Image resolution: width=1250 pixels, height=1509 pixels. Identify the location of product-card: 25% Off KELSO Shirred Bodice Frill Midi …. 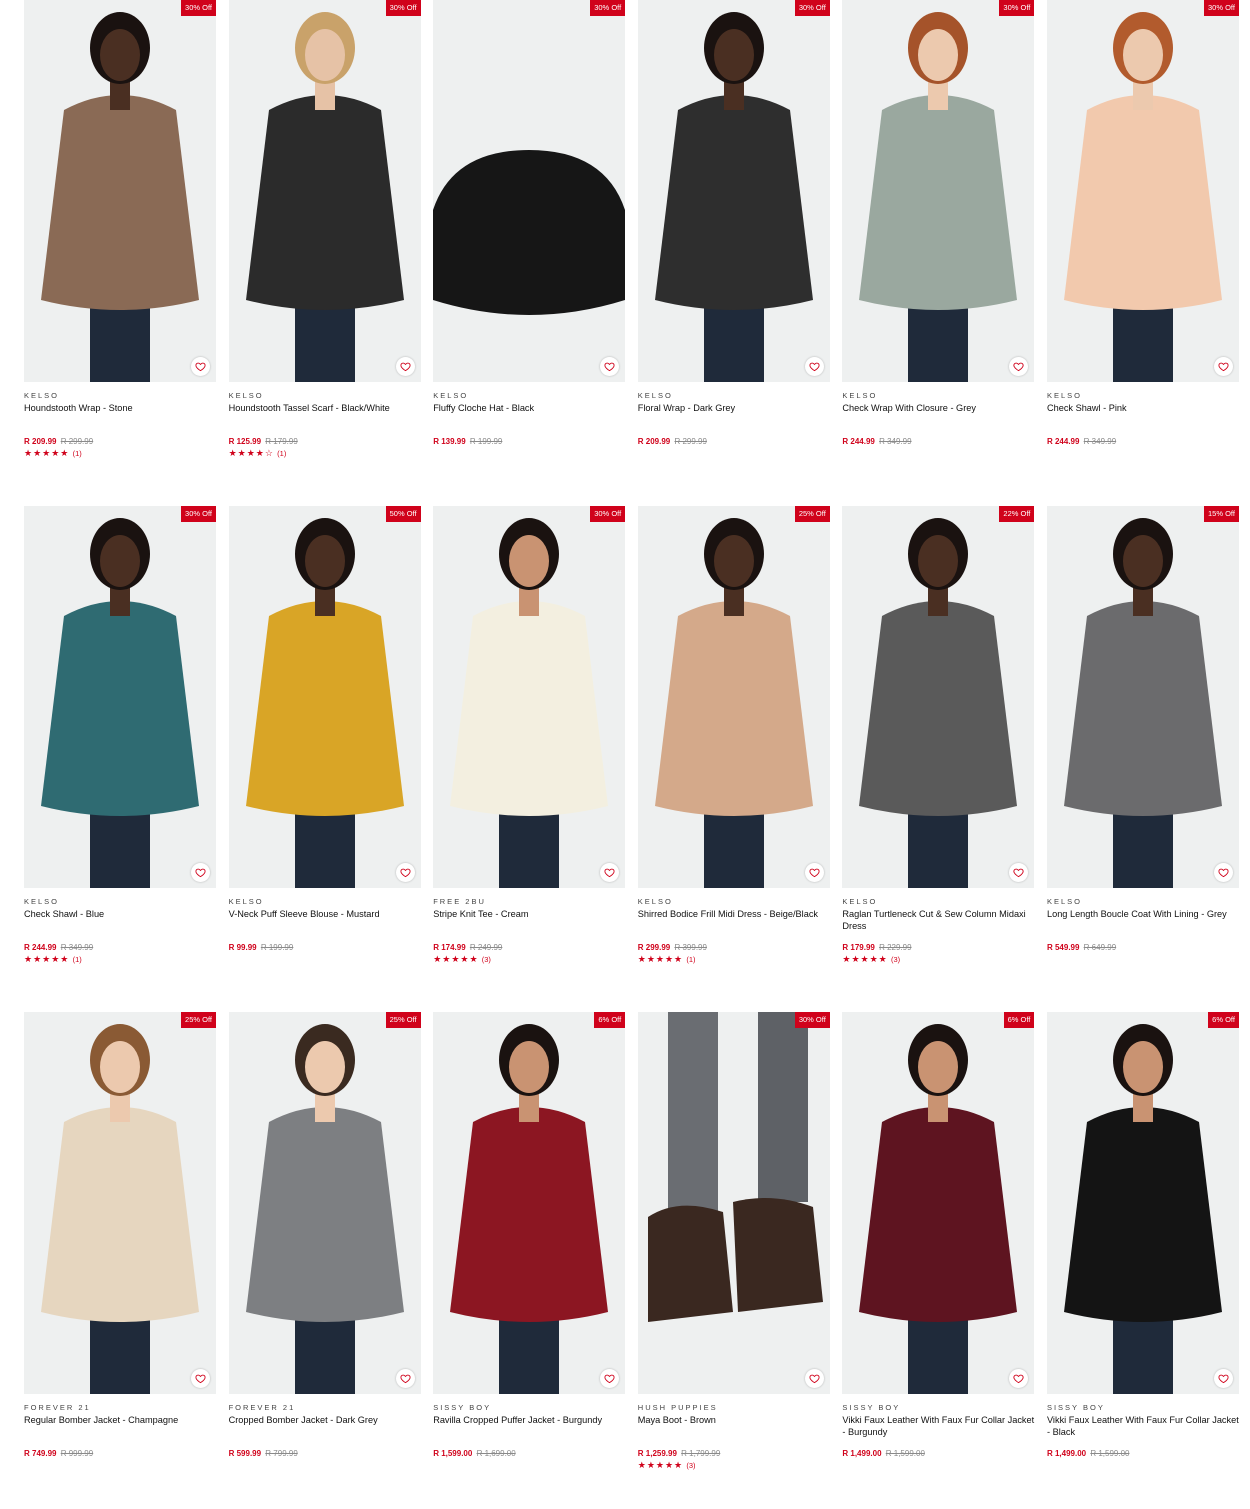
(733, 759).